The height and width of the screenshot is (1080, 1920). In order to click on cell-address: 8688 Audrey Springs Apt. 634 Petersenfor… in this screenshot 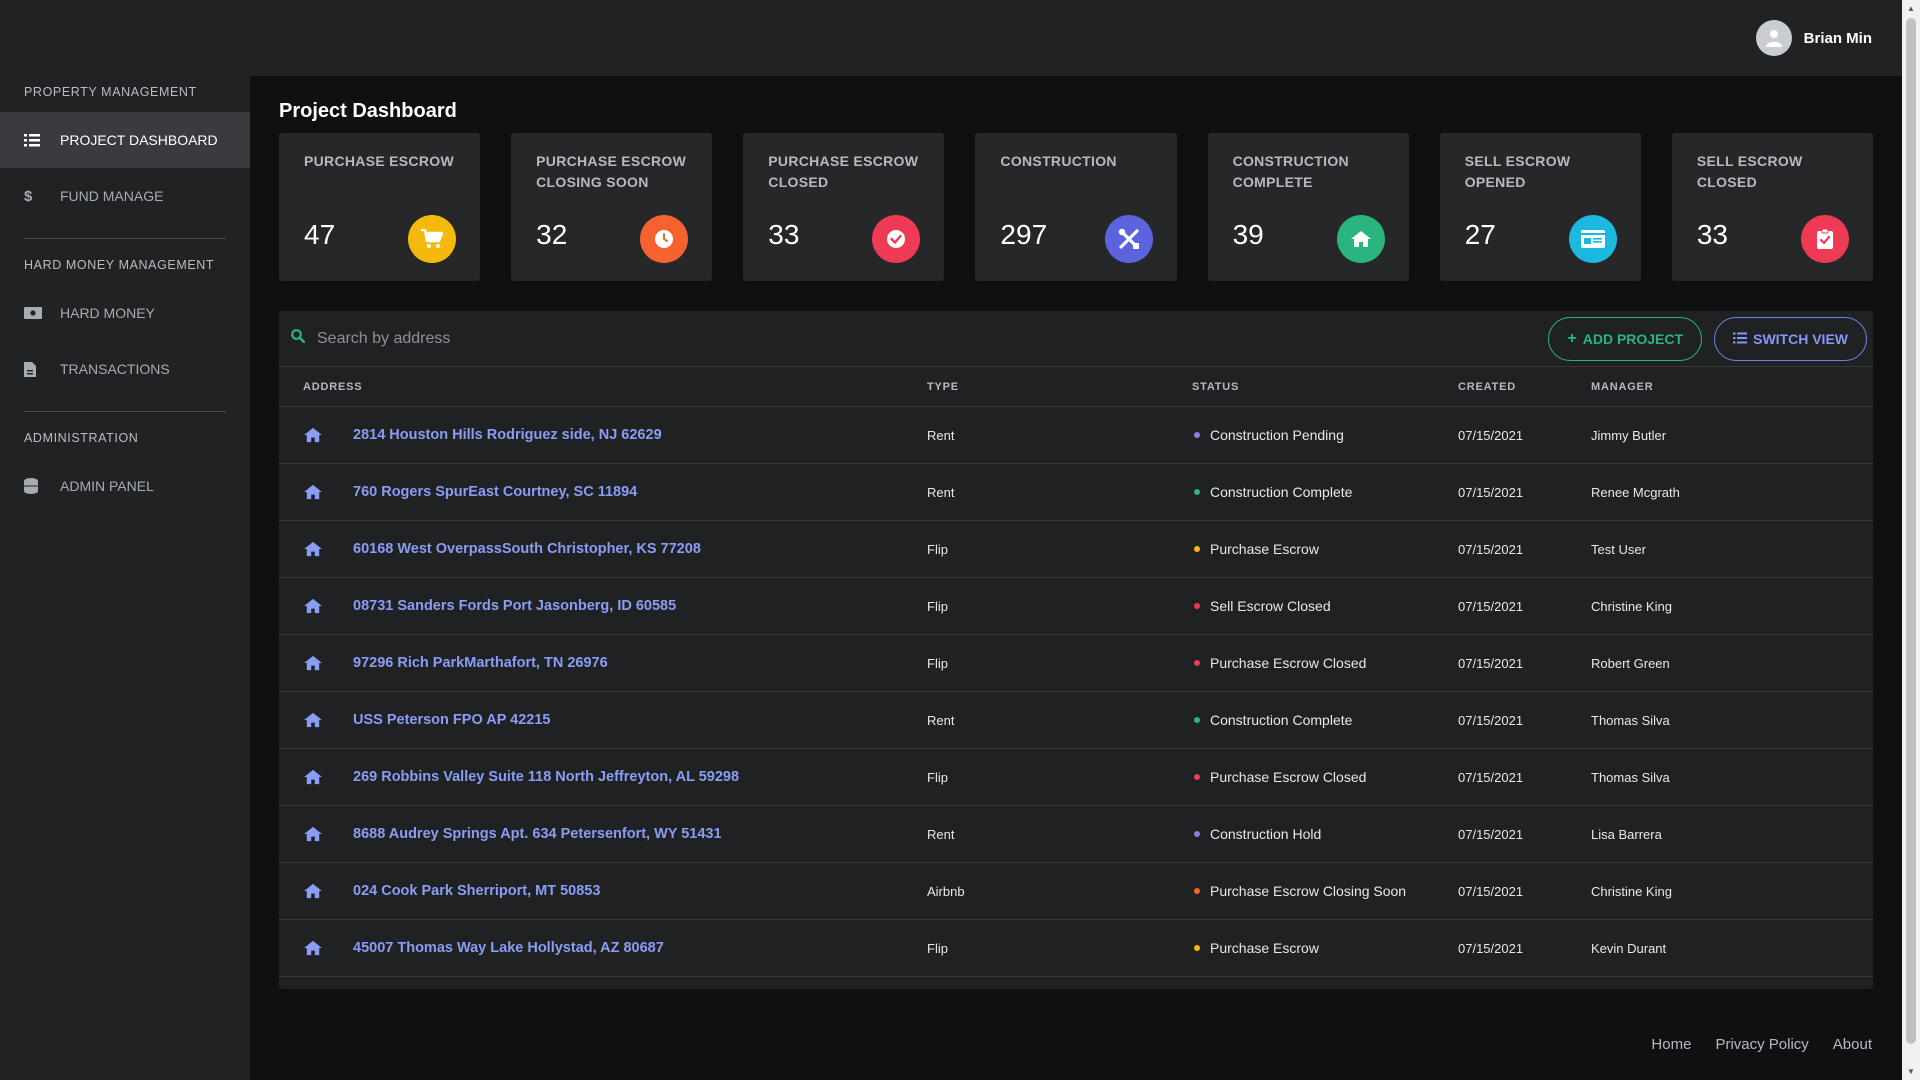, I will do `click(603, 834)`.